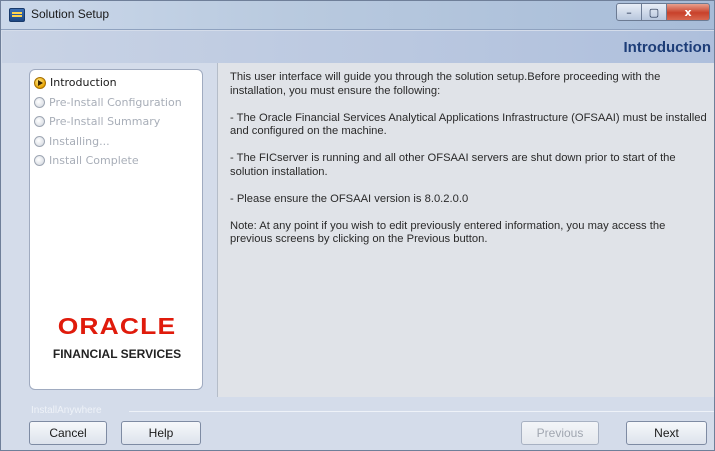 Image resolution: width=715 pixels, height=451 pixels. I want to click on step-label: Pre-Install Summary, so click(105, 122).